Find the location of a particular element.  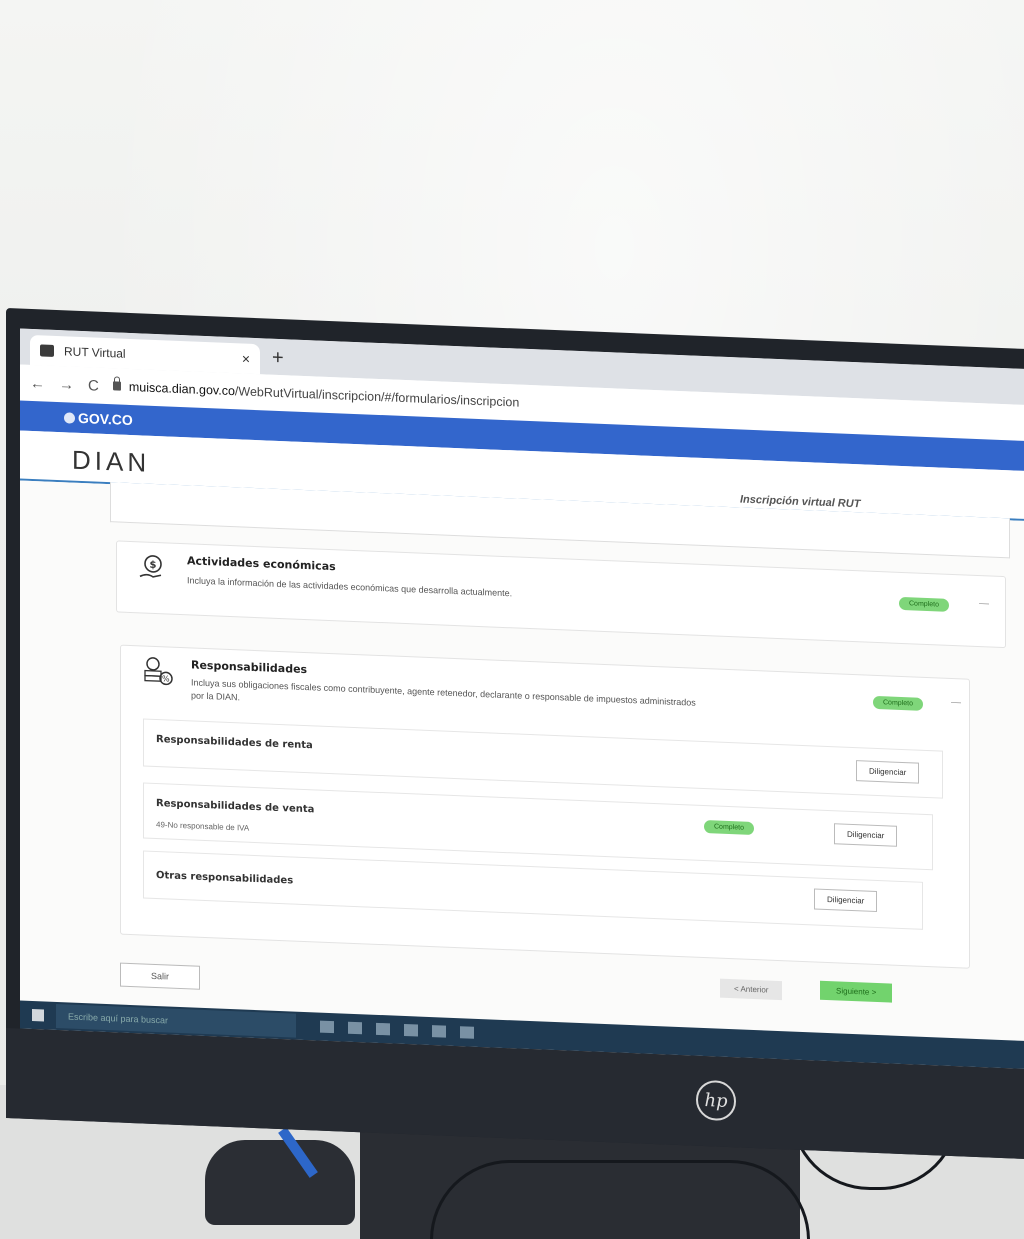

hp-logo: hp is located at coordinates (716, 1100).